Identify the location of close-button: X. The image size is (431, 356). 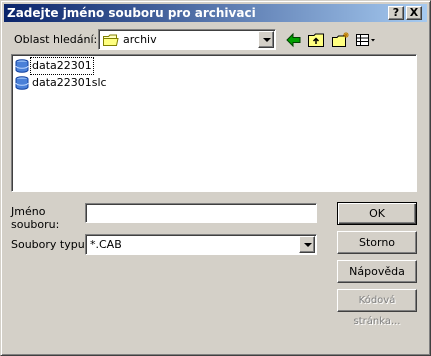
(414, 13).